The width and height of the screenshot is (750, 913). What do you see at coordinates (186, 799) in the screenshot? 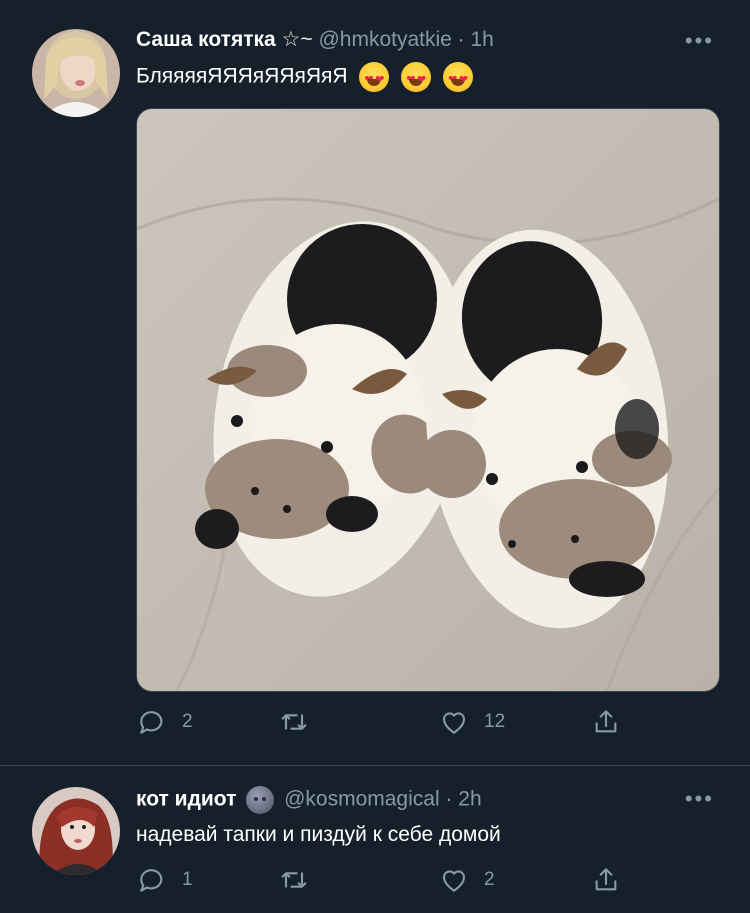
I see `display-name: кот идиот` at bounding box center [186, 799].